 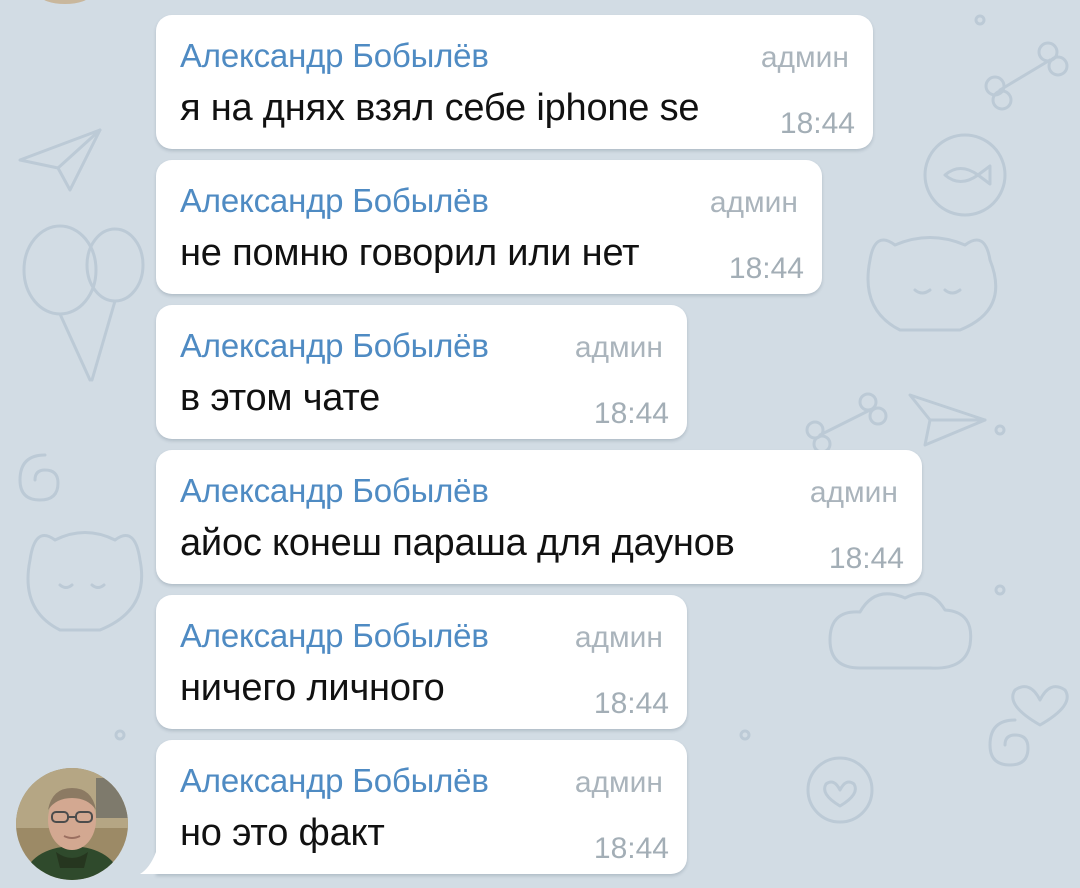 I want to click on message-text: но это факт, so click(x=282, y=833).